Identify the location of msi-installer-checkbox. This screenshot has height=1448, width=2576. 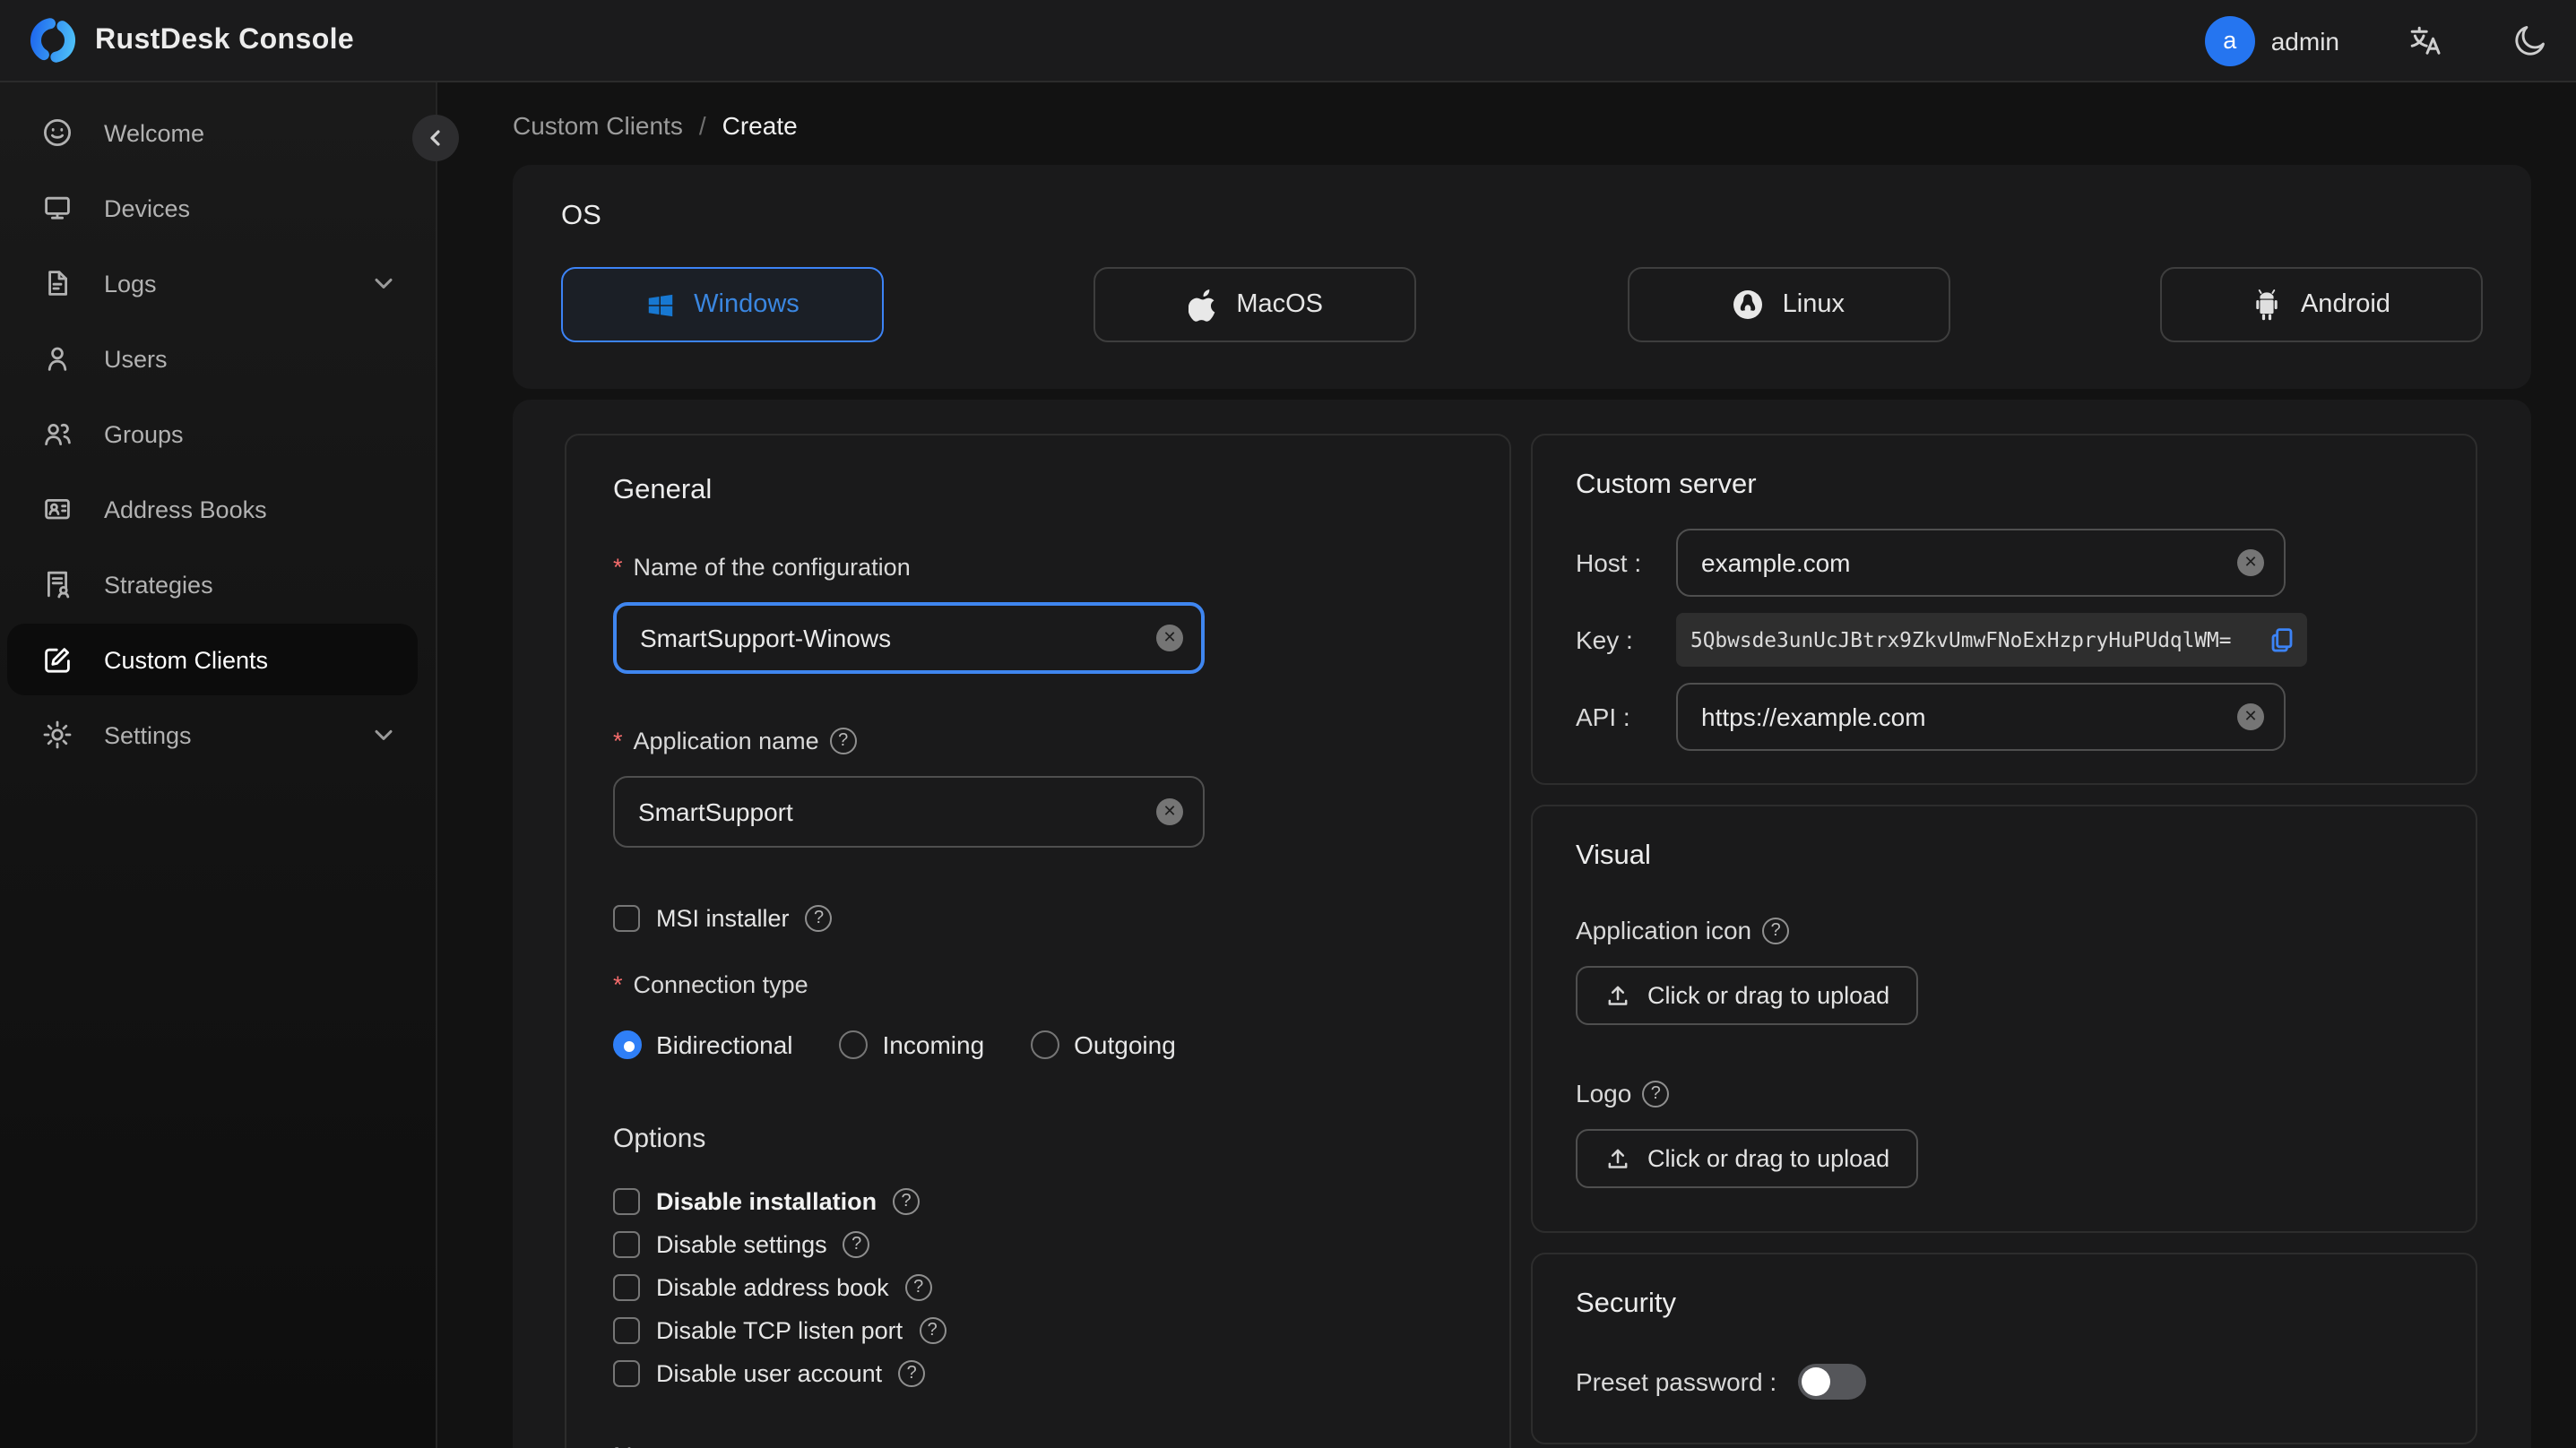
(626, 918).